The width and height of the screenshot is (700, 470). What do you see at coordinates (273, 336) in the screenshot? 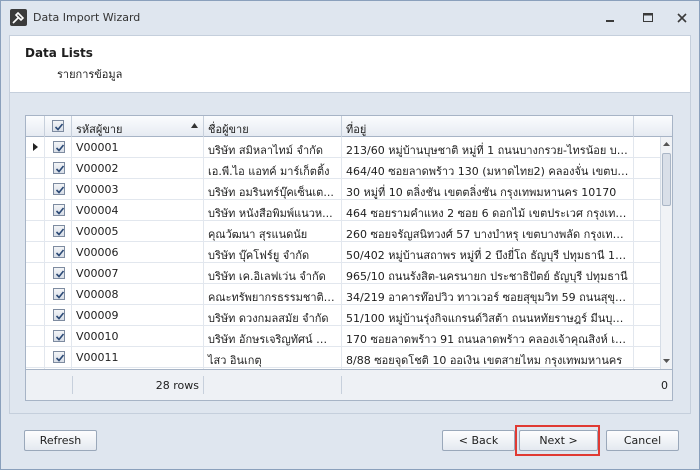
I see `vendor-name-cell: บริษัท อักษรเจริญทัศน์ จำกัด` at bounding box center [273, 336].